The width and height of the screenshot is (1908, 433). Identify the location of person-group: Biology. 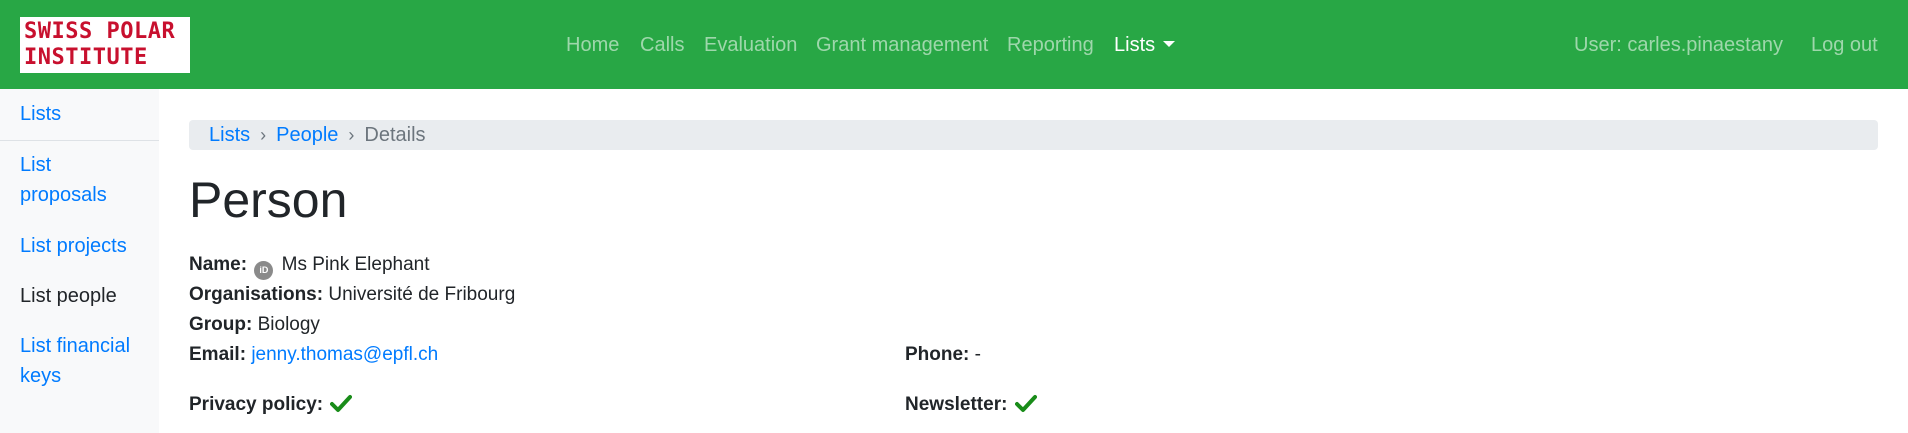
(288, 324).